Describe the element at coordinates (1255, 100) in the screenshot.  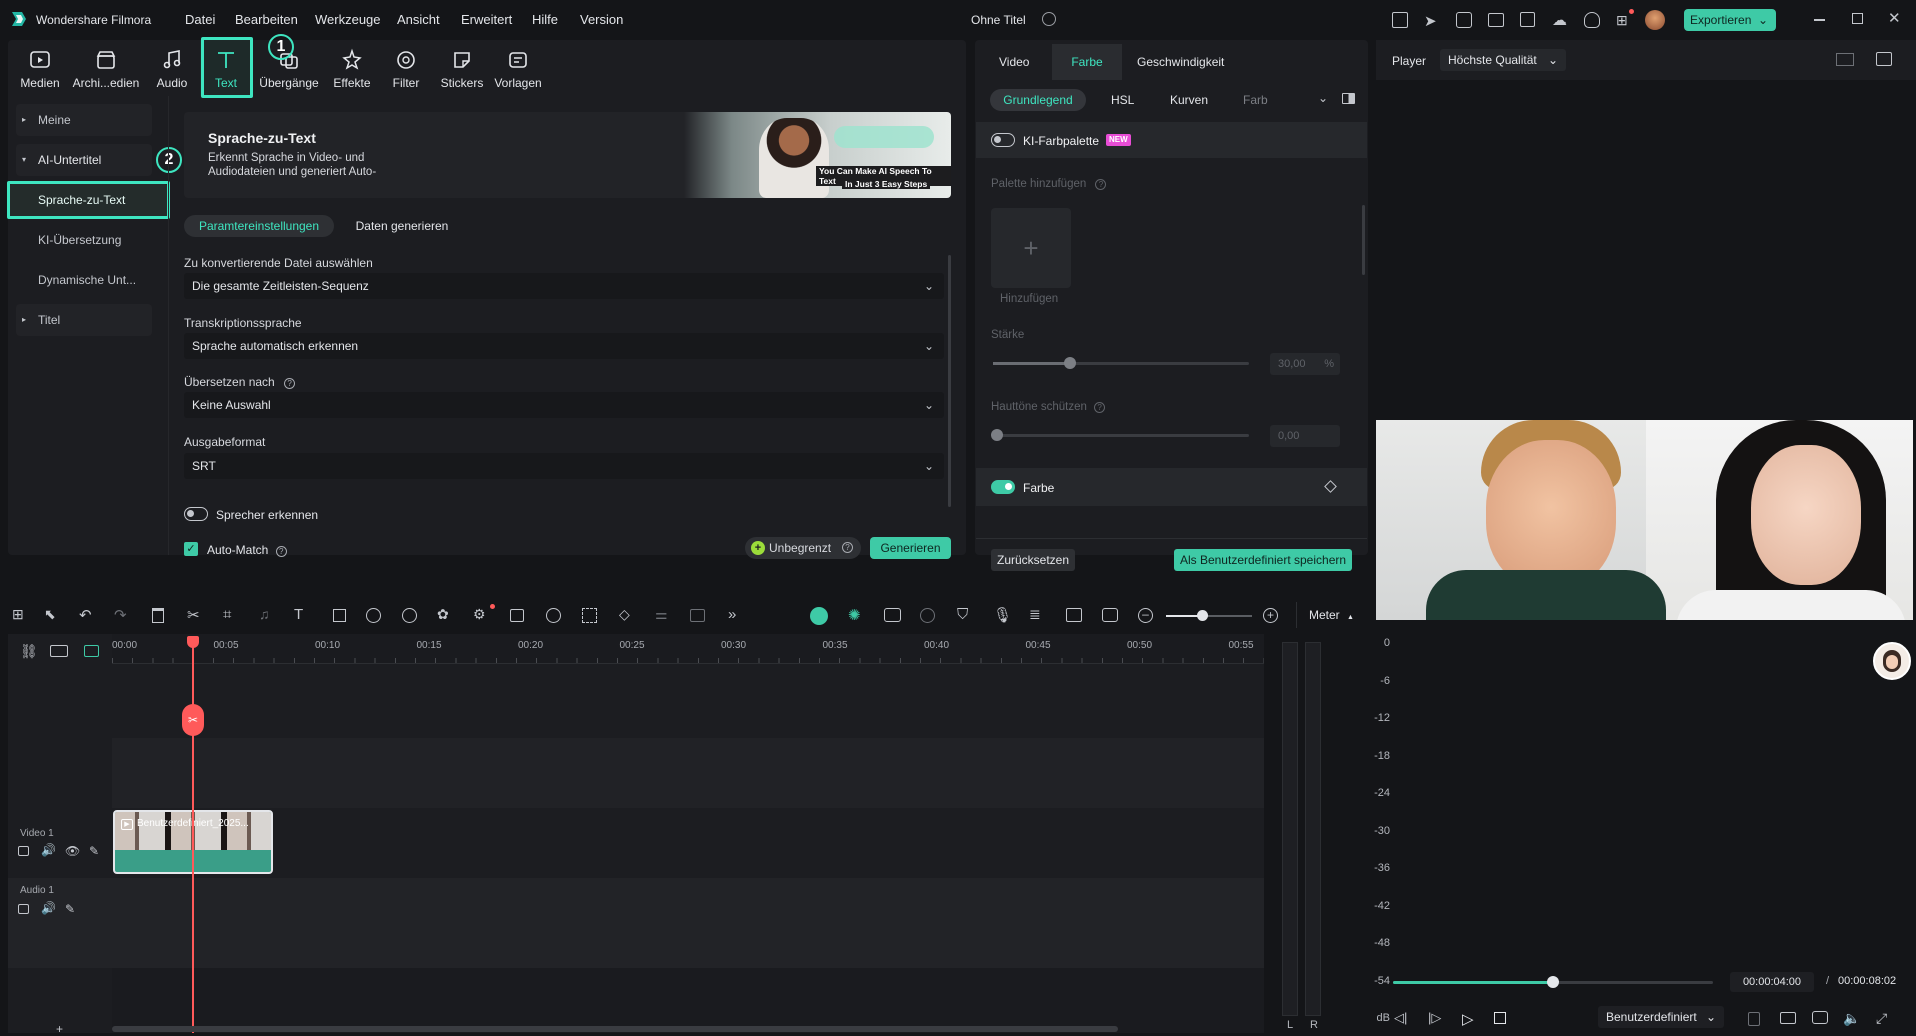
I see `subtab-farb: Farb` at that location.